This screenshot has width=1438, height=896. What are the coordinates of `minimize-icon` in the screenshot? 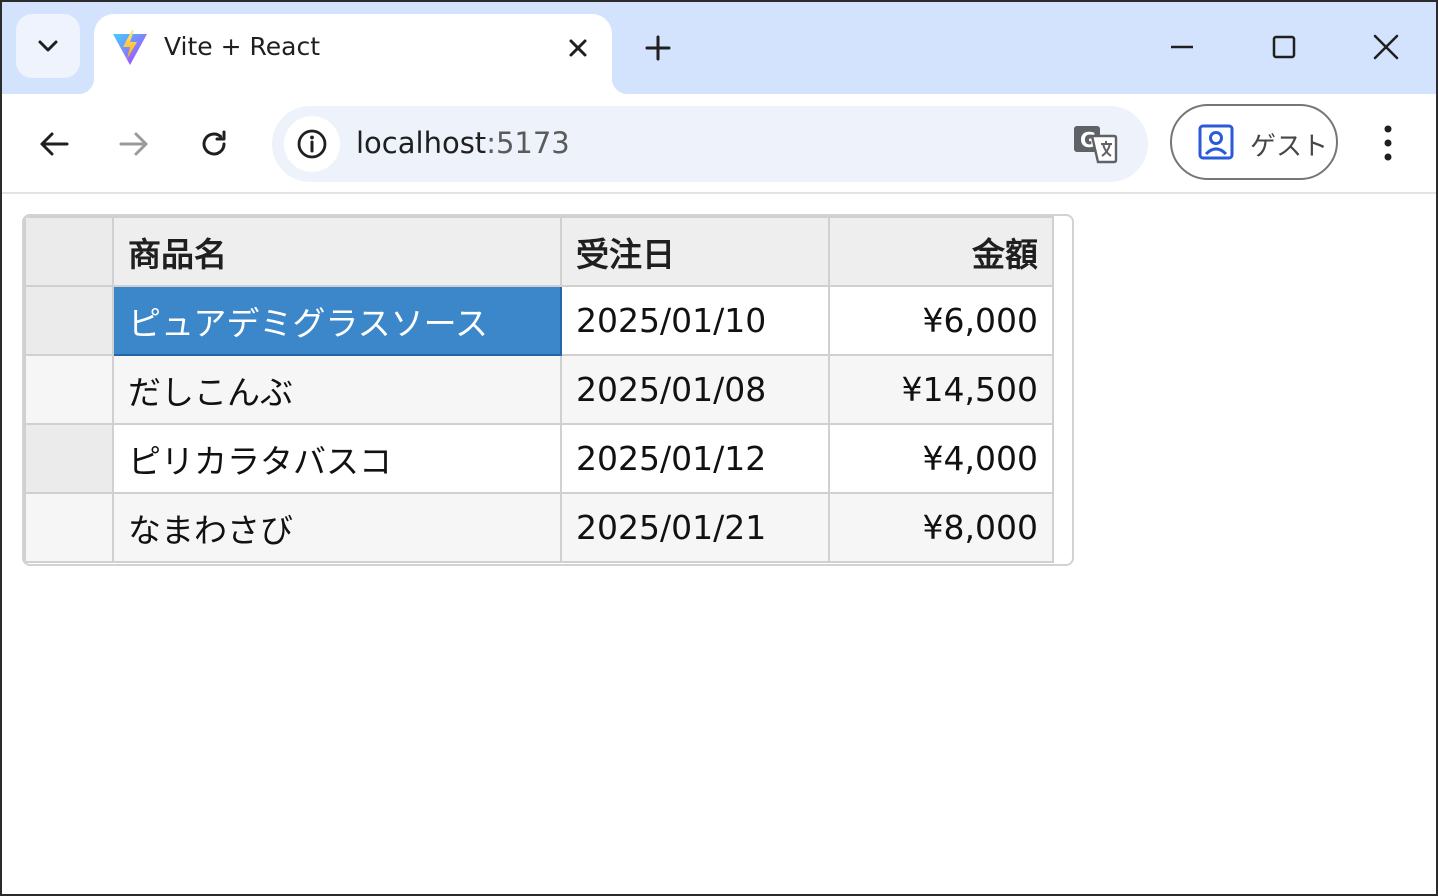 It's located at (1182, 47).